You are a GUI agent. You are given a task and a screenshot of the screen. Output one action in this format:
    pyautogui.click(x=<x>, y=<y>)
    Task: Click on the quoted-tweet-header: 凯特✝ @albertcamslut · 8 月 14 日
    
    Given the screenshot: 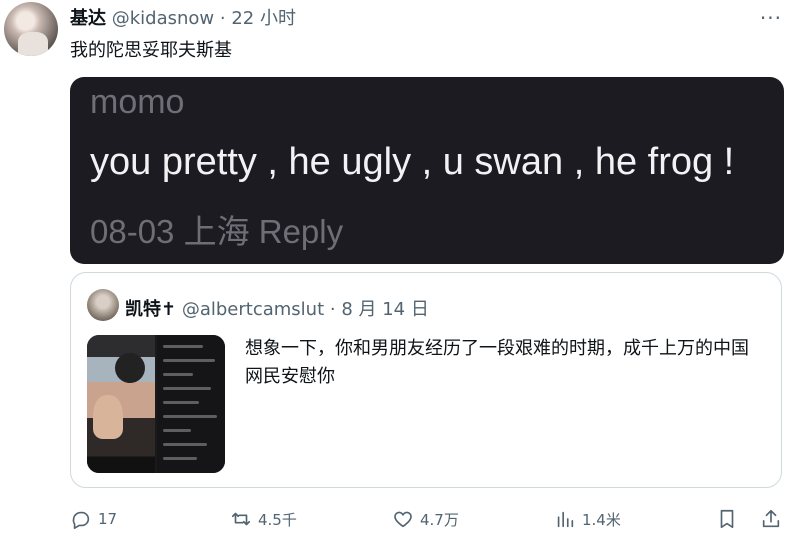 What is the action you would take?
    pyautogui.click(x=277, y=308)
    